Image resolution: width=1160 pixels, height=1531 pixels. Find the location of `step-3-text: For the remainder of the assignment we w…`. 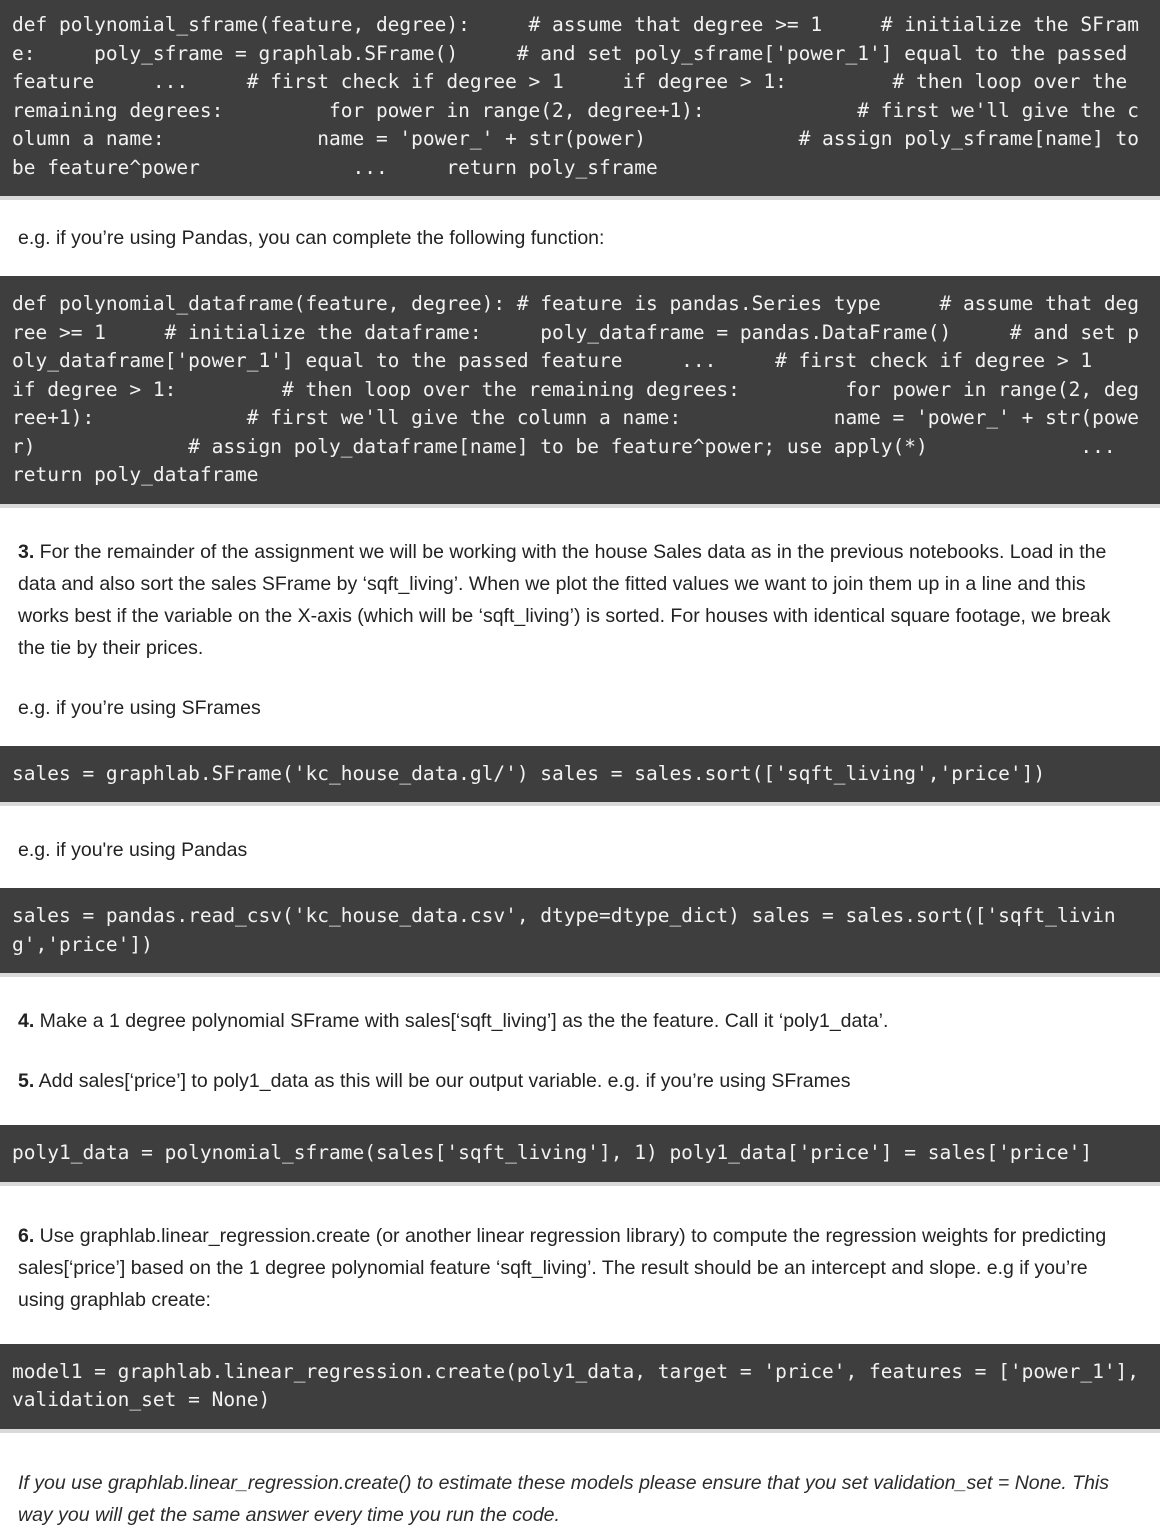

step-3-text: For the remainder of the assignment we w… is located at coordinates (564, 599).